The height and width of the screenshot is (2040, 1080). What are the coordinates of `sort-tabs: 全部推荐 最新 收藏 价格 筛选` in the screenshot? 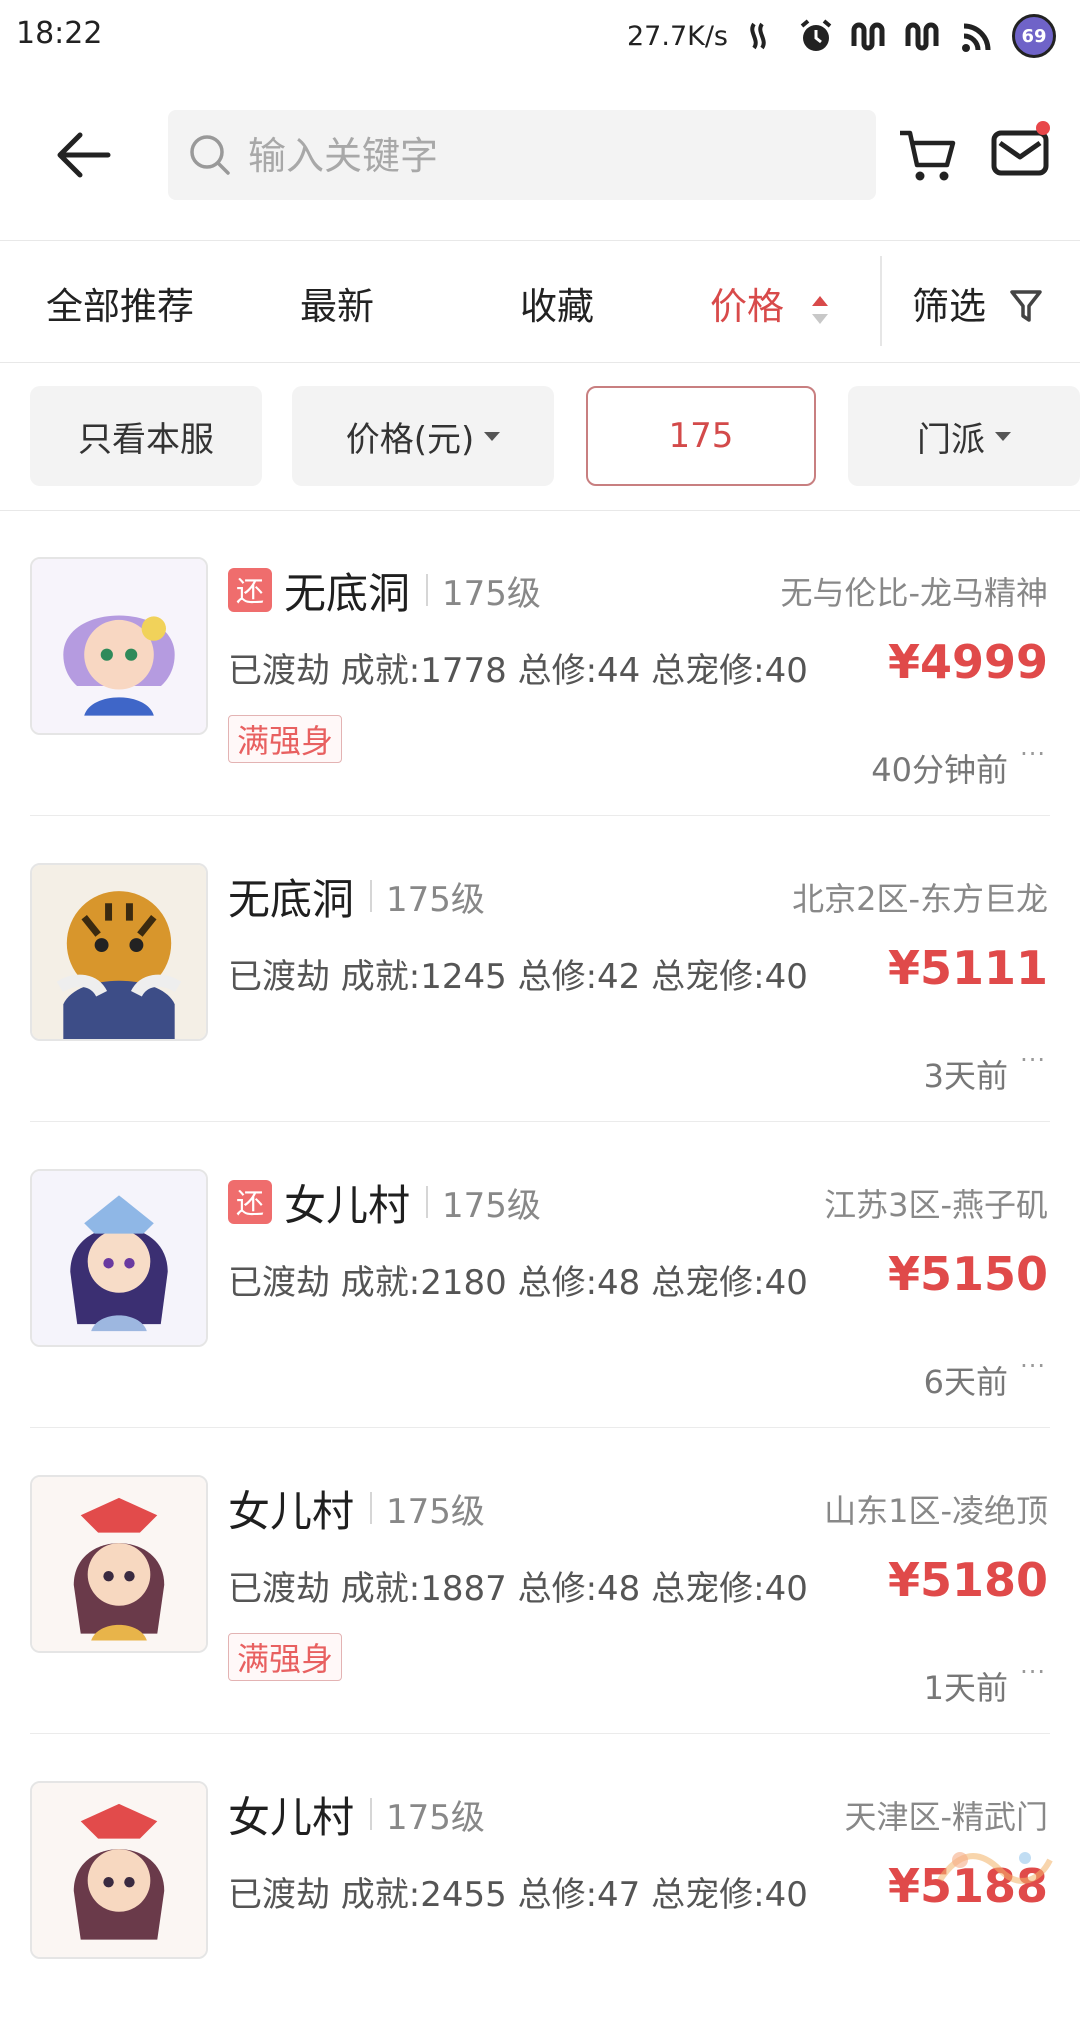 It's located at (540, 301).